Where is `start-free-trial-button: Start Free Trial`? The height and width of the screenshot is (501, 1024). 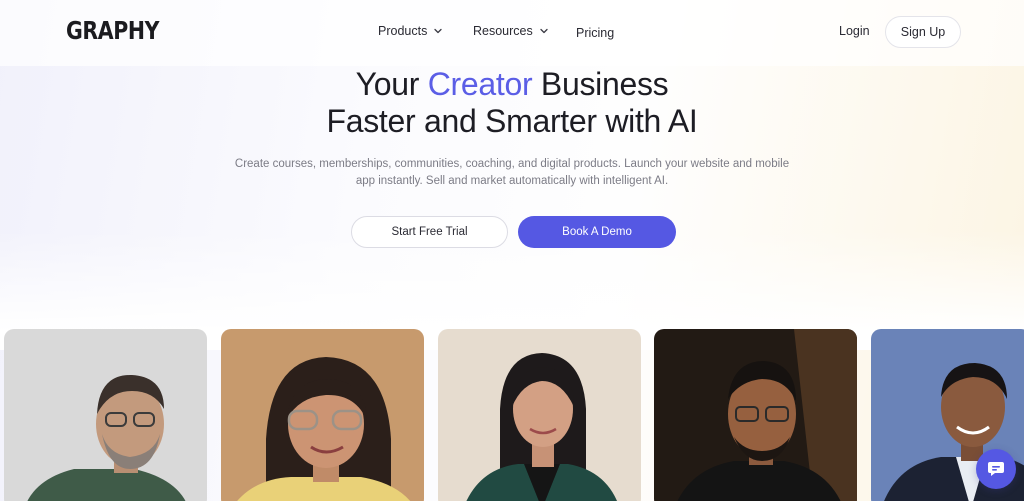 start-free-trial-button: Start Free Trial is located at coordinates (429, 232).